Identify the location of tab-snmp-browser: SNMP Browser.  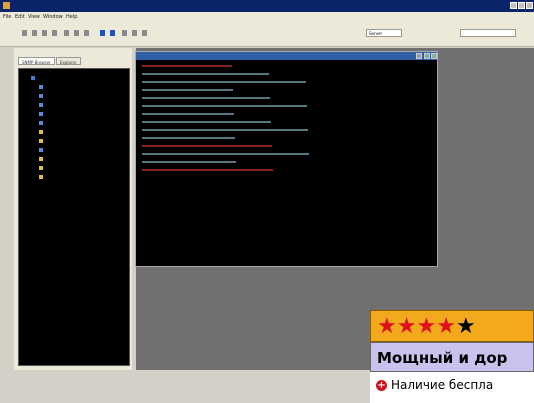
(36, 61).